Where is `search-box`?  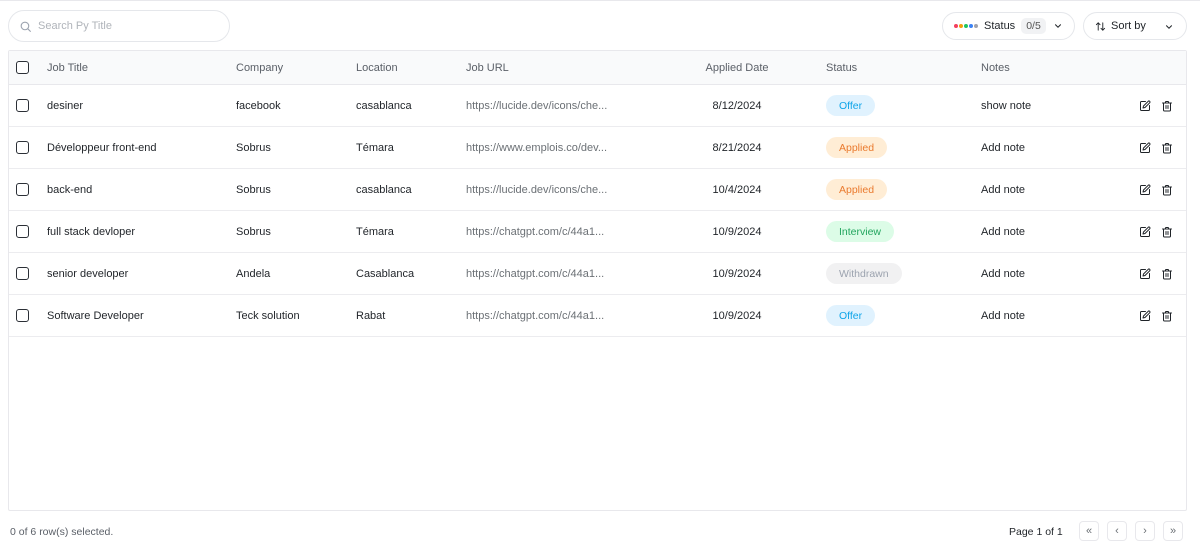
search-box is located at coordinates (119, 26).